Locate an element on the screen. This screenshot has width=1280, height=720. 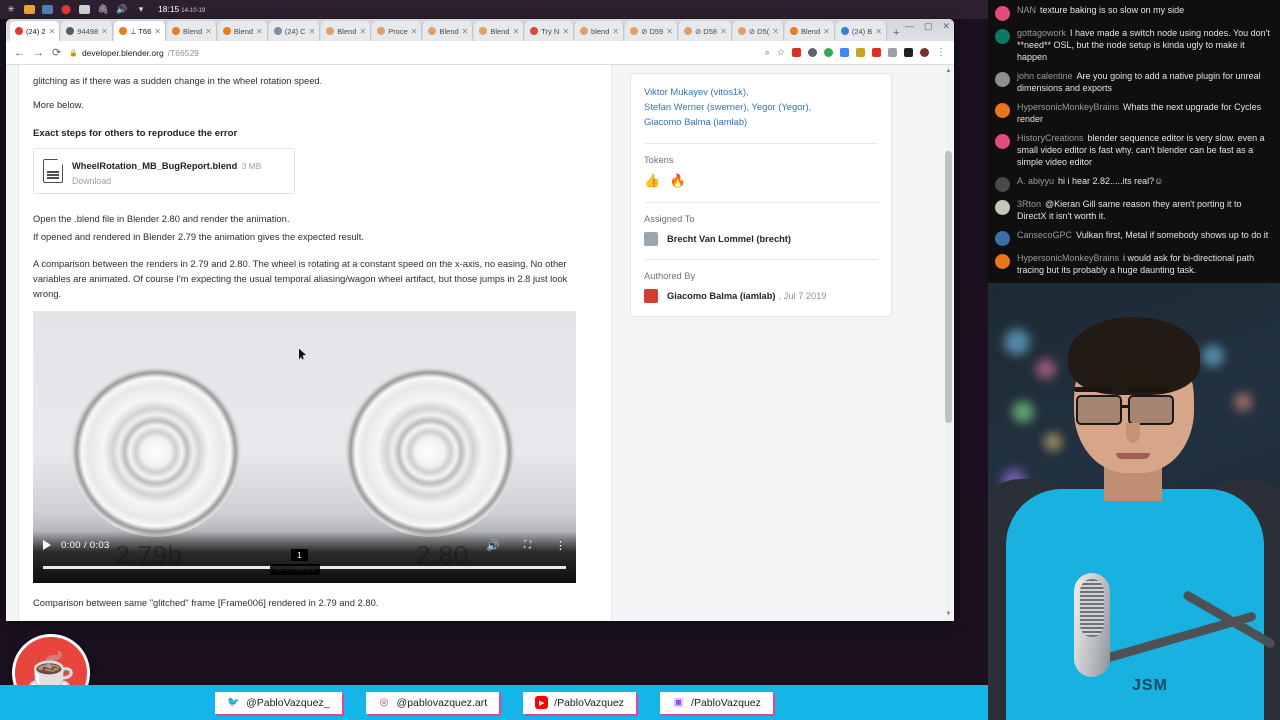
rotation-row: X 0° is located at coordinates (650, 671).